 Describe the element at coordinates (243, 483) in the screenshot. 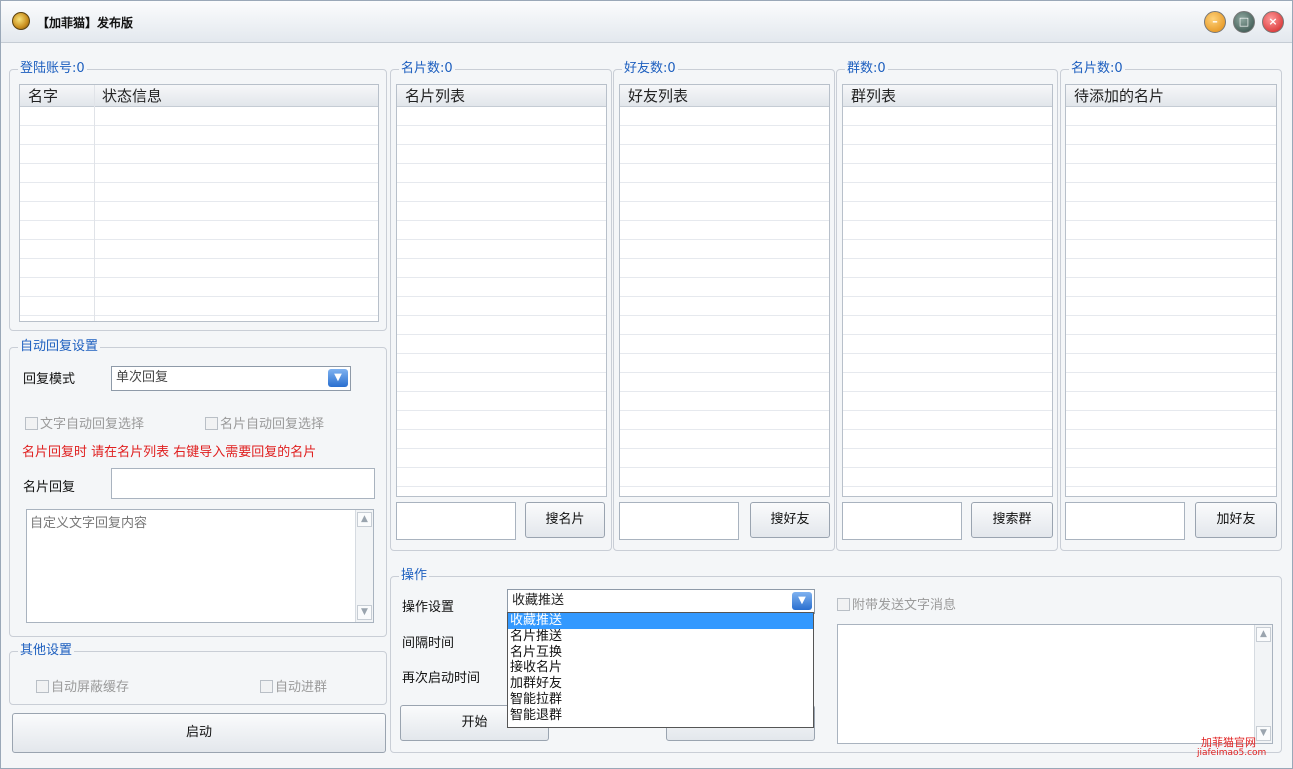

I see `card-reply-input` at that location.